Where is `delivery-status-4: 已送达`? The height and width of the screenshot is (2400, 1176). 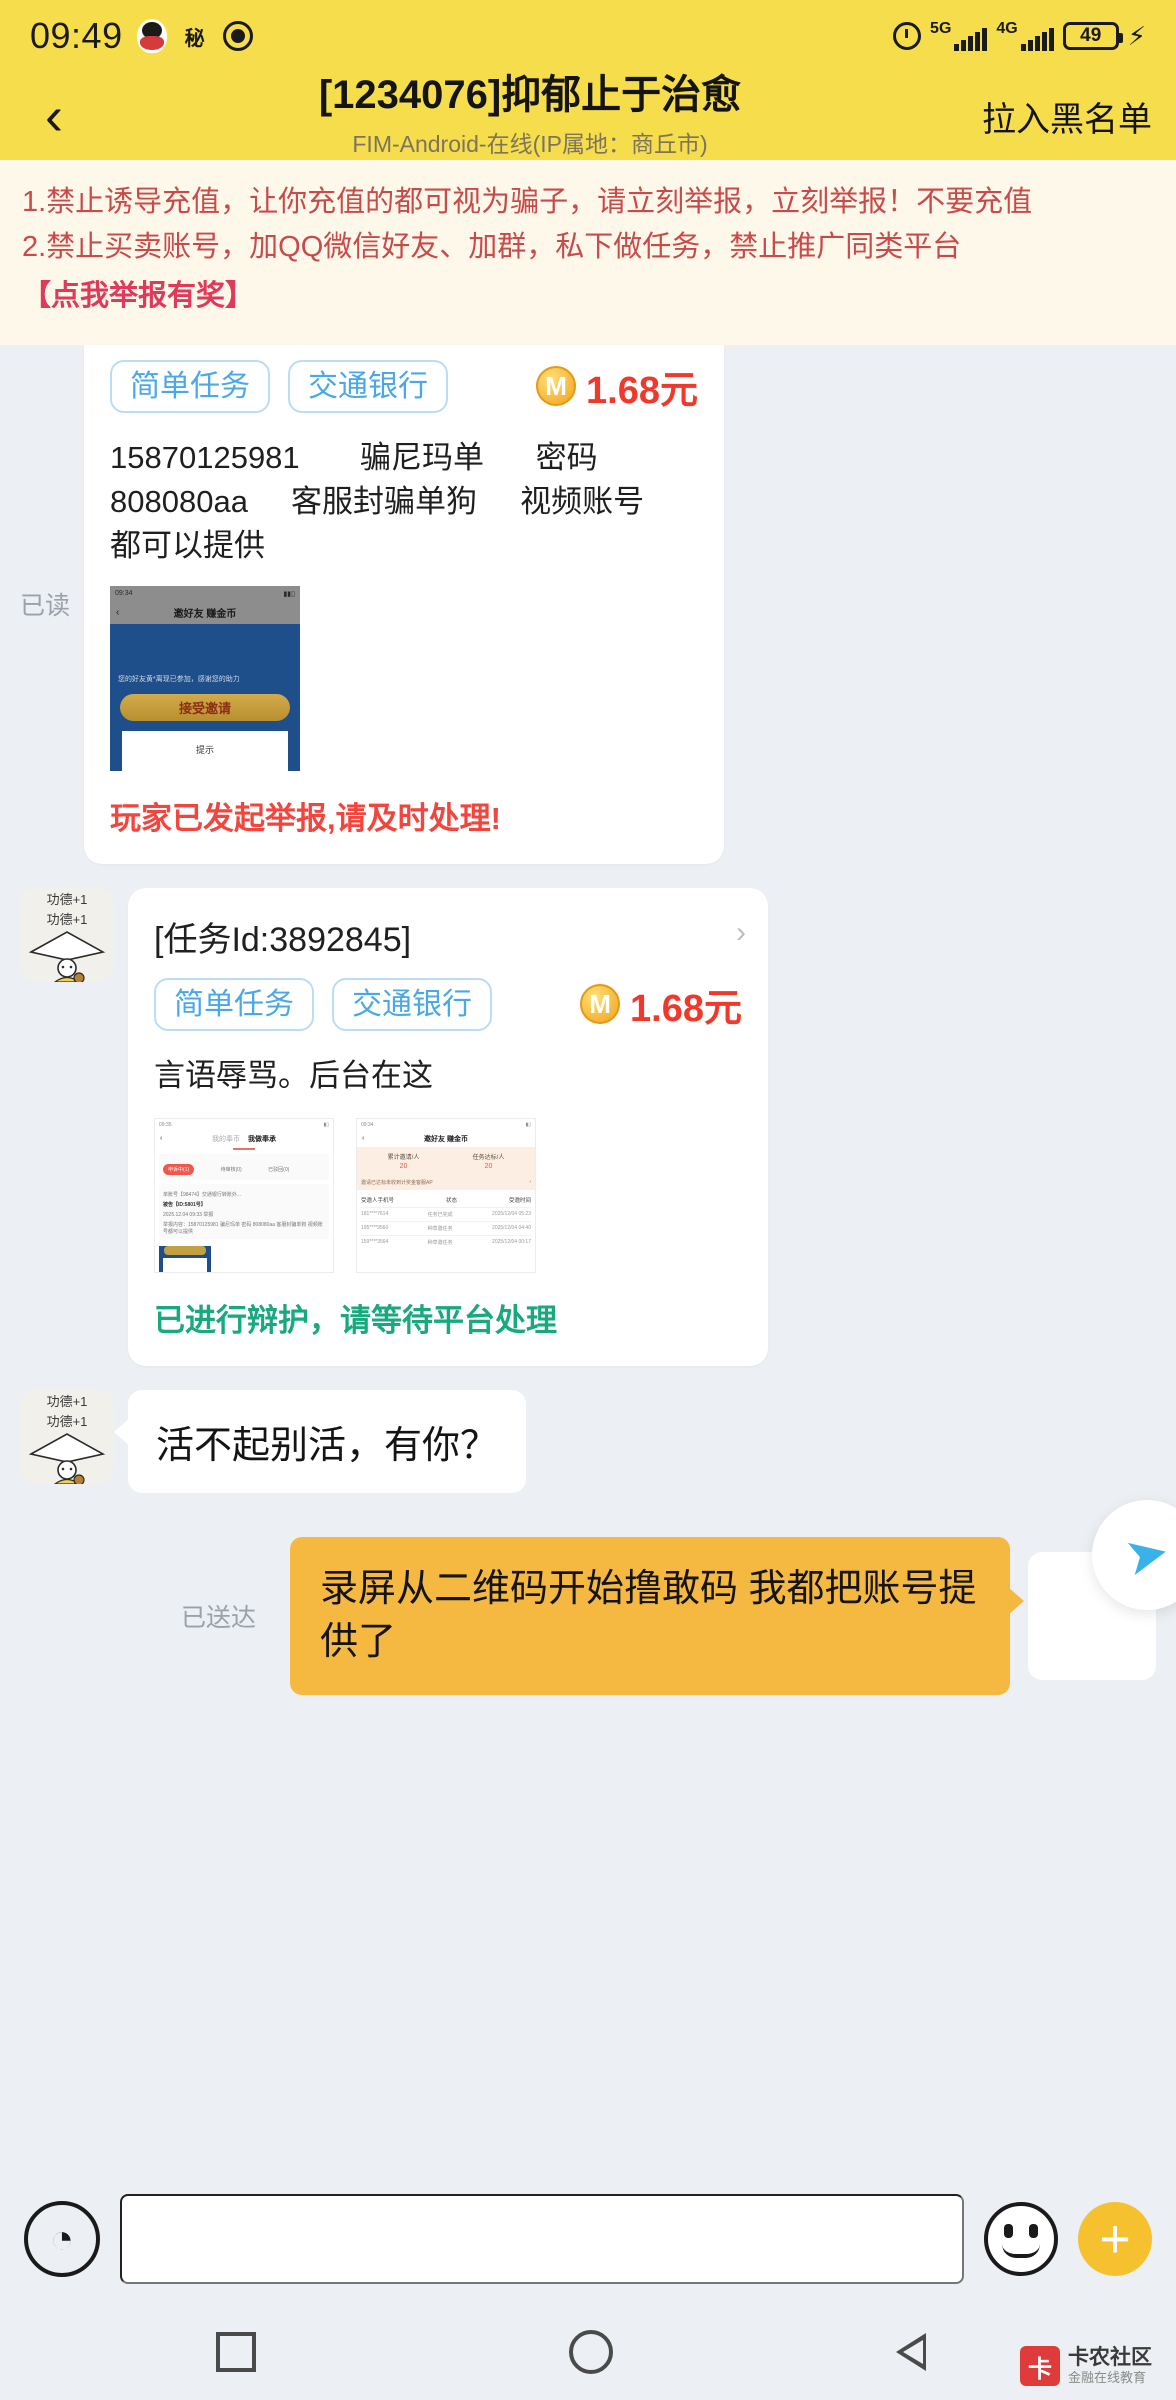 delivery-status-4: 已送达 is located at coordinates (218, 1618).